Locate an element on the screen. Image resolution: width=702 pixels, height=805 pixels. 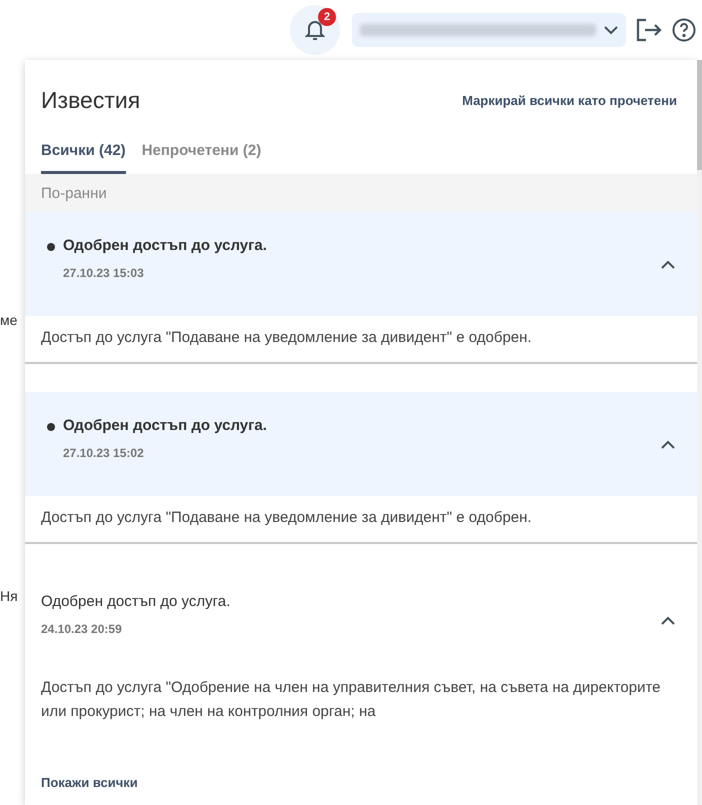
background-text: Ня is located at coordinates (9, 596).